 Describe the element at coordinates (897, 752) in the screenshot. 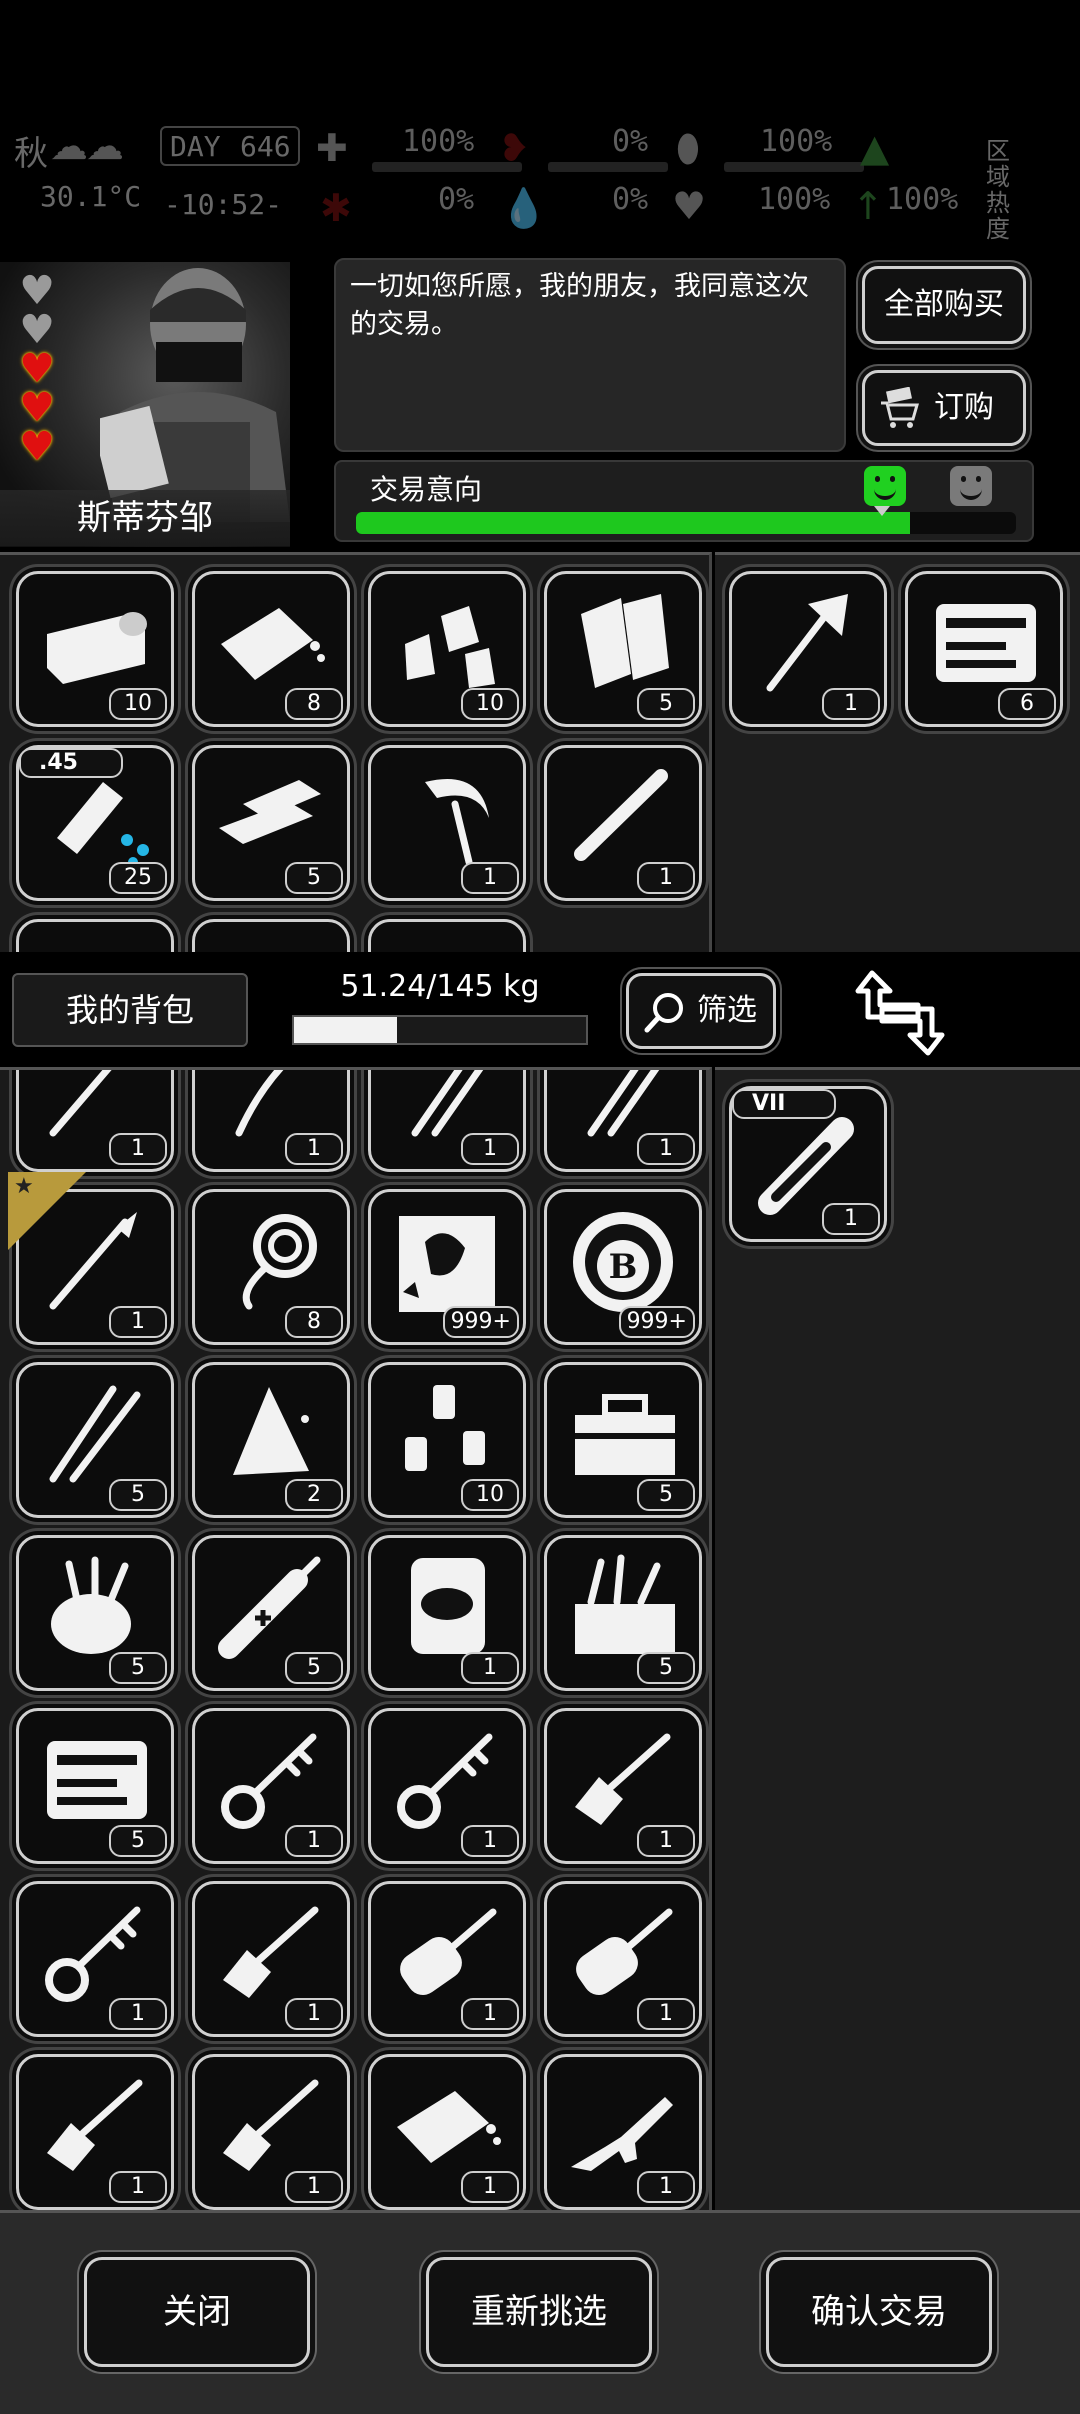

I see `trader-offer-grid: 16` at that location.